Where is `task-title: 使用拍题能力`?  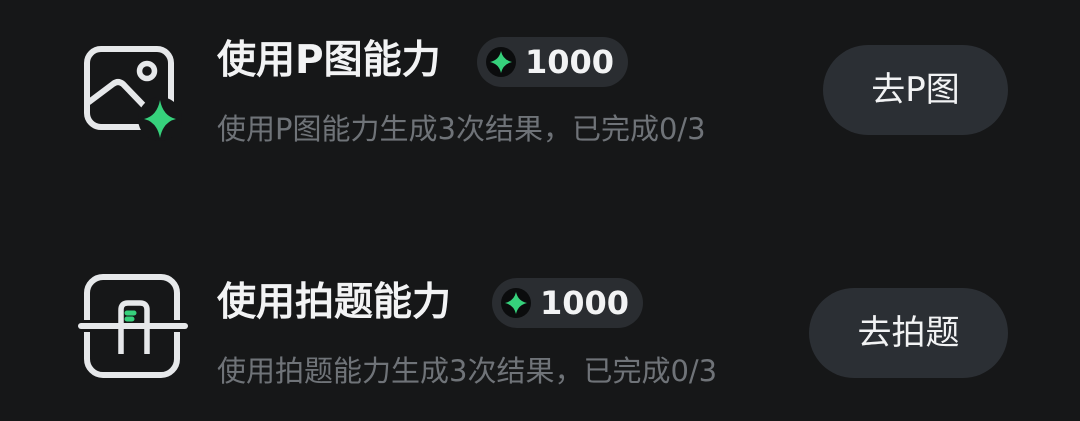
task-title: 使用拍题能力 is located at coordinates (334, 302).